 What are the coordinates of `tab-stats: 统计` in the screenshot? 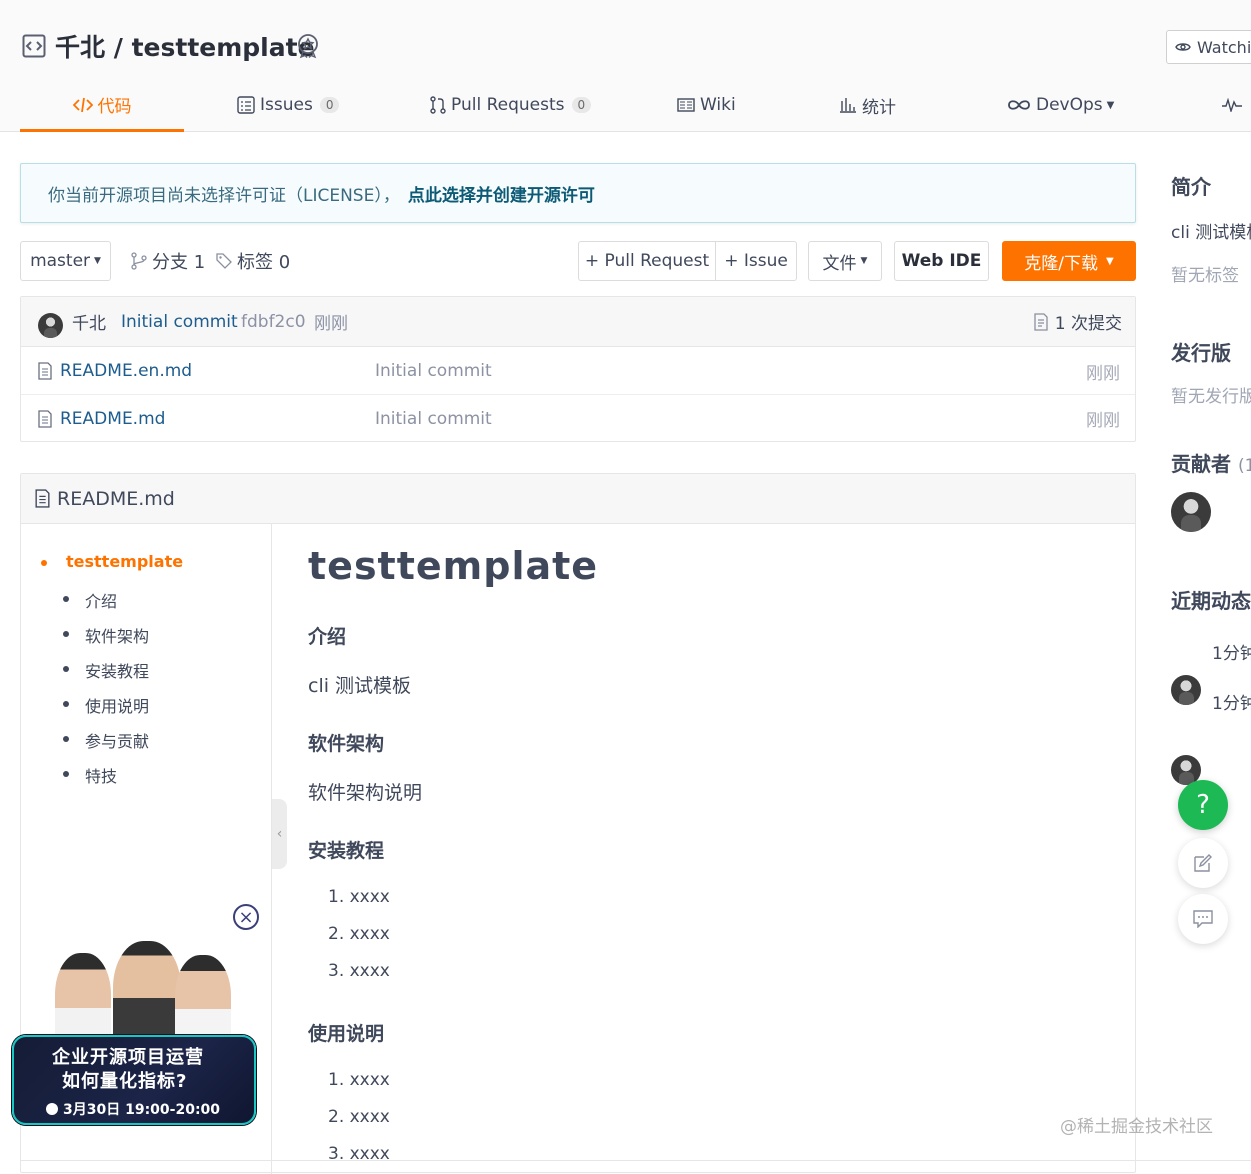 It's located at (867, 105).